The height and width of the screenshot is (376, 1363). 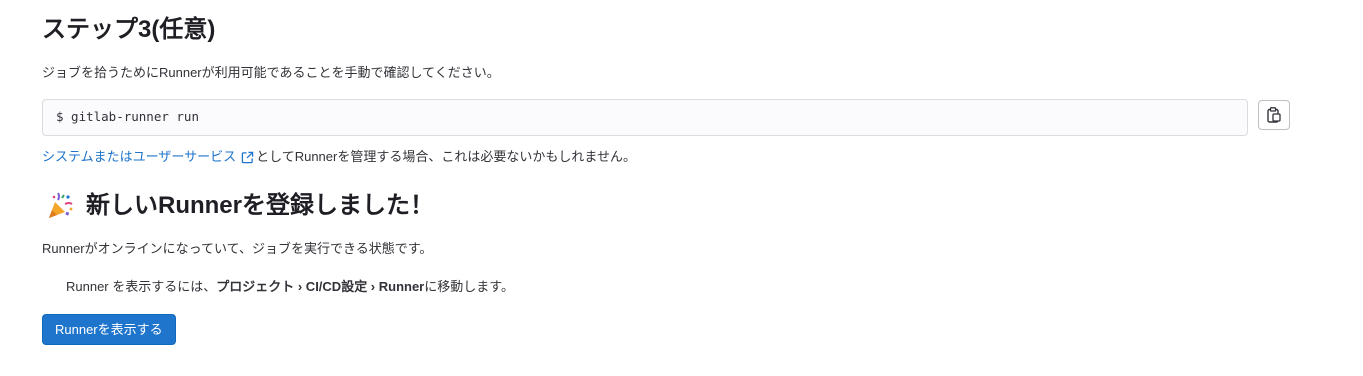 I want to click on command-text: $ gitlab-runner run, so click(x=127, y=116).